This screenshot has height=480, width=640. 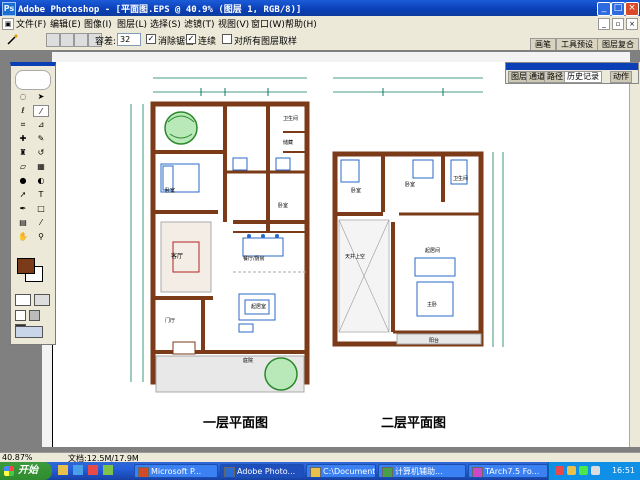 I want to click on menu-window: 窗口(W), so click(x=268, y=23).